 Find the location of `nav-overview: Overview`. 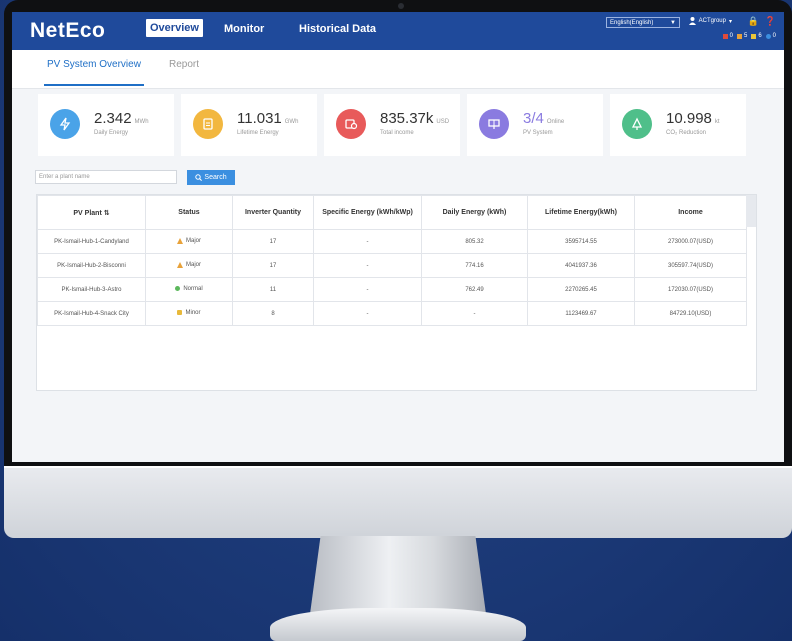

nav-overview: Overview is located at coordinates (174, 28).